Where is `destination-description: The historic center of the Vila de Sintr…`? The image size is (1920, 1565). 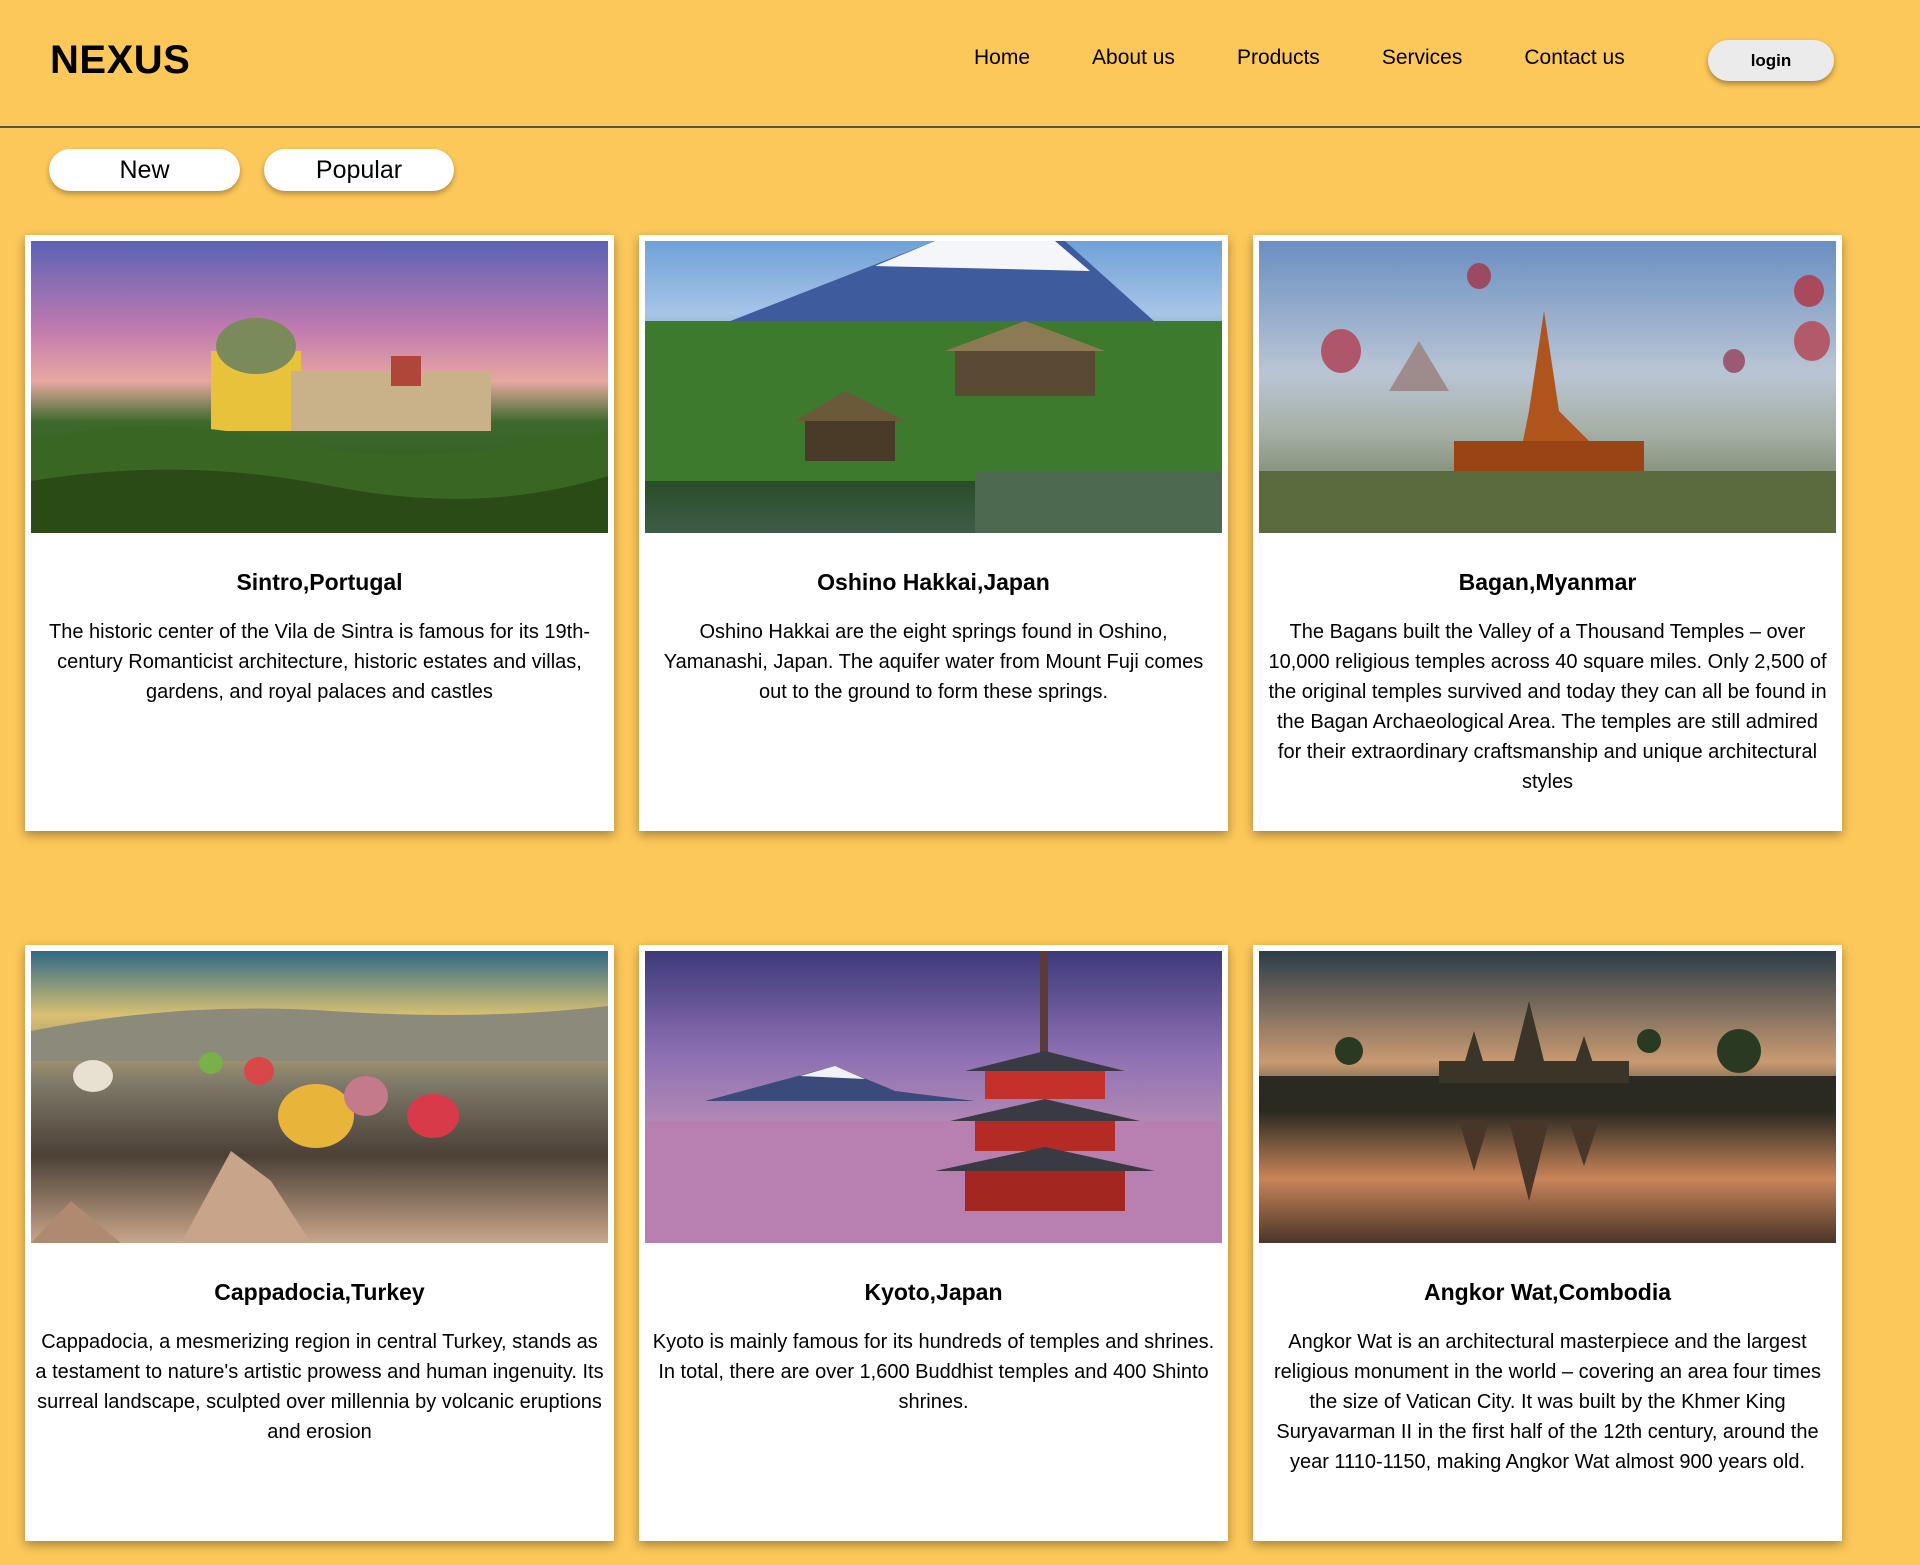
destination-description: The historic center of the Vila de Sintr… is located at coordinates (319, 662).